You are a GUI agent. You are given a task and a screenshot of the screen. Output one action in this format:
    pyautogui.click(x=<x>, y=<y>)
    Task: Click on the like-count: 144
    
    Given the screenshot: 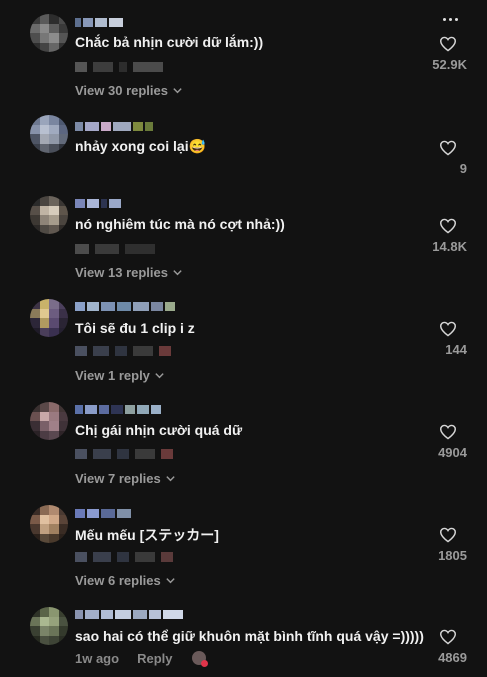 What is the action you would take?
    pyautogui.click(x=456, y=349)
    